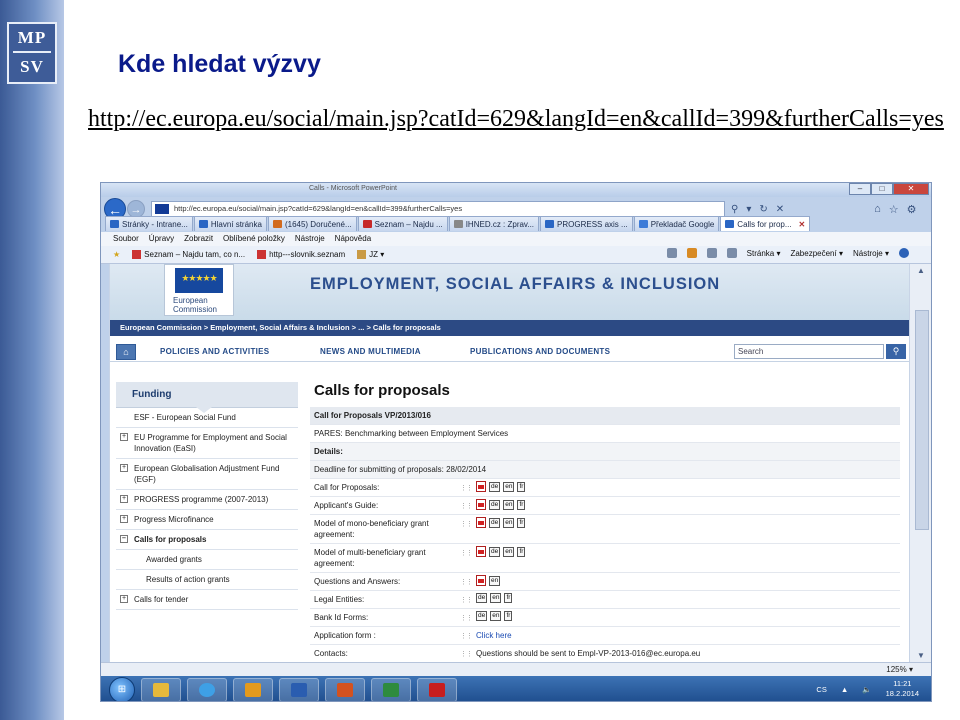  What do you see at coordinates (370, 351) in the screenshot?
I see `nav-news: NEWS AND MULTIMEDIA` at bounding box center [370, 351].